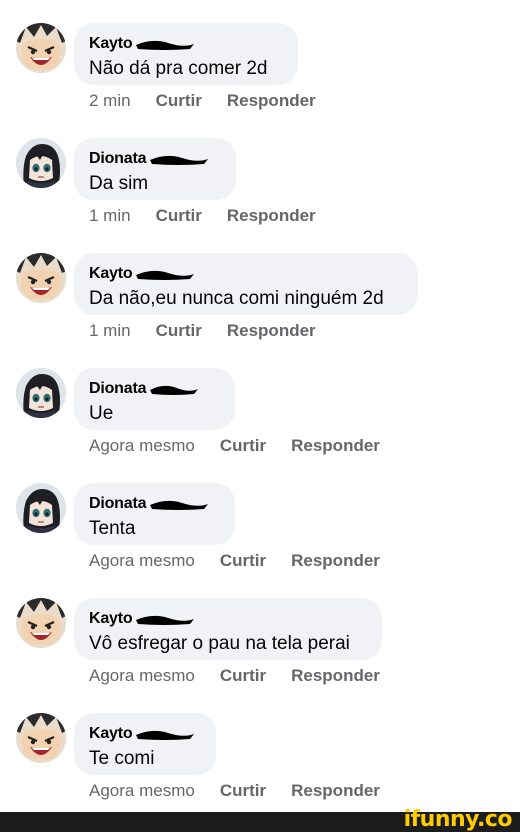  I want to click on comment-item: Dionata Tenta Agora mesmo Curtir Responder, so click(260, 539).